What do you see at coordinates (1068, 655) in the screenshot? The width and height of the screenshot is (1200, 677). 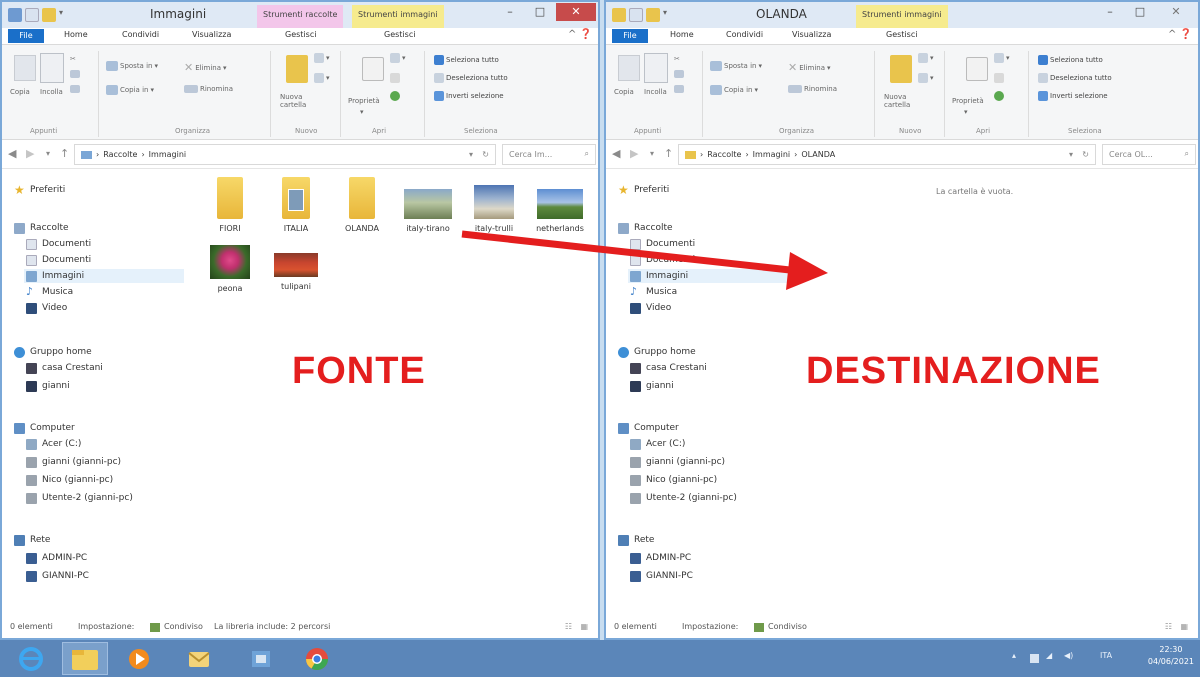 I see `volume-icon: ◀)` at bounding box center [1068, 655].